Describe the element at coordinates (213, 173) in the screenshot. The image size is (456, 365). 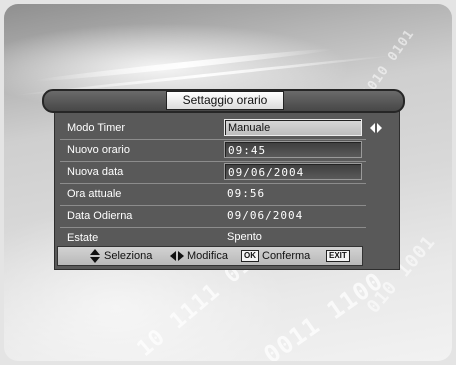
I see `row-nuova-data: Nuova data 09/06/2004` at that location.